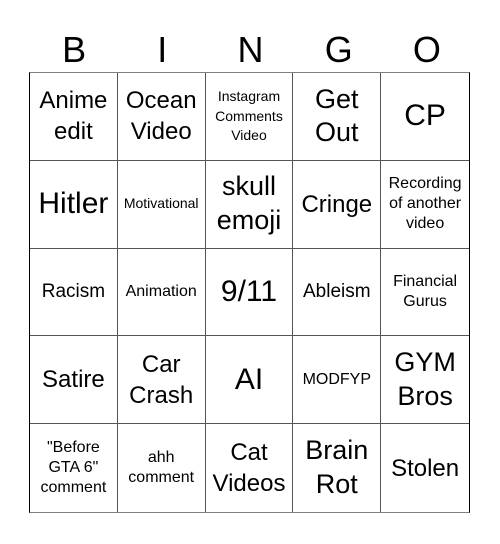 Image resolution: width=500 pixels, height=544 pixels. I want to click on bingo-cell: Instagram Comments Video, so click(249, 117).